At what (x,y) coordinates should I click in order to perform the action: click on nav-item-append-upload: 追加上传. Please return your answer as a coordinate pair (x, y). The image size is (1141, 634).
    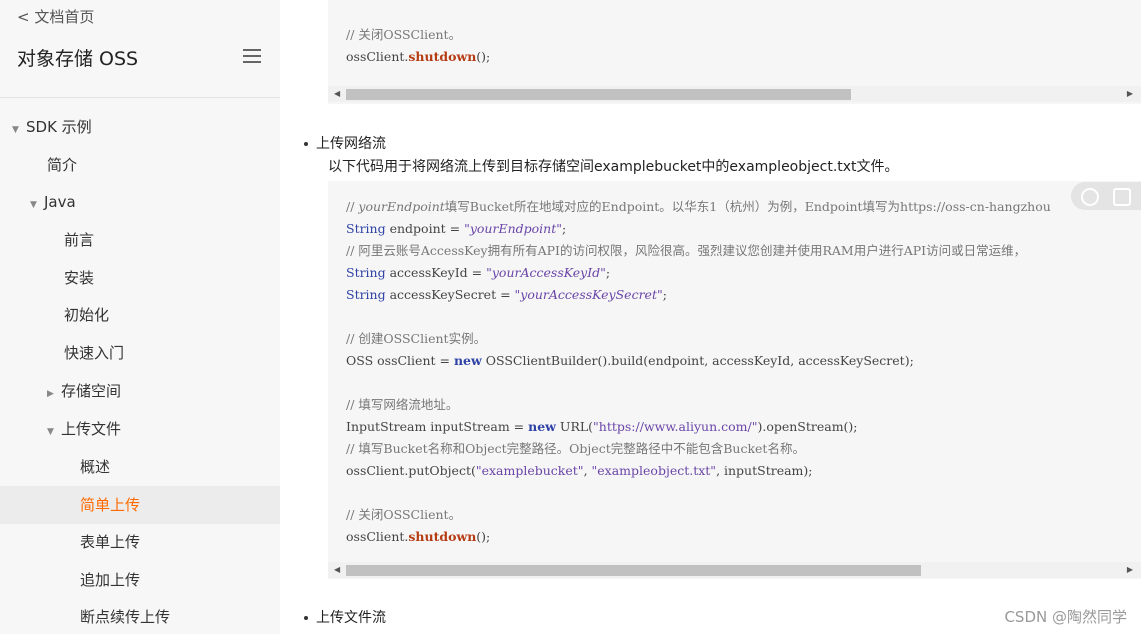
    Looking at the image, I should click on (140, 580).